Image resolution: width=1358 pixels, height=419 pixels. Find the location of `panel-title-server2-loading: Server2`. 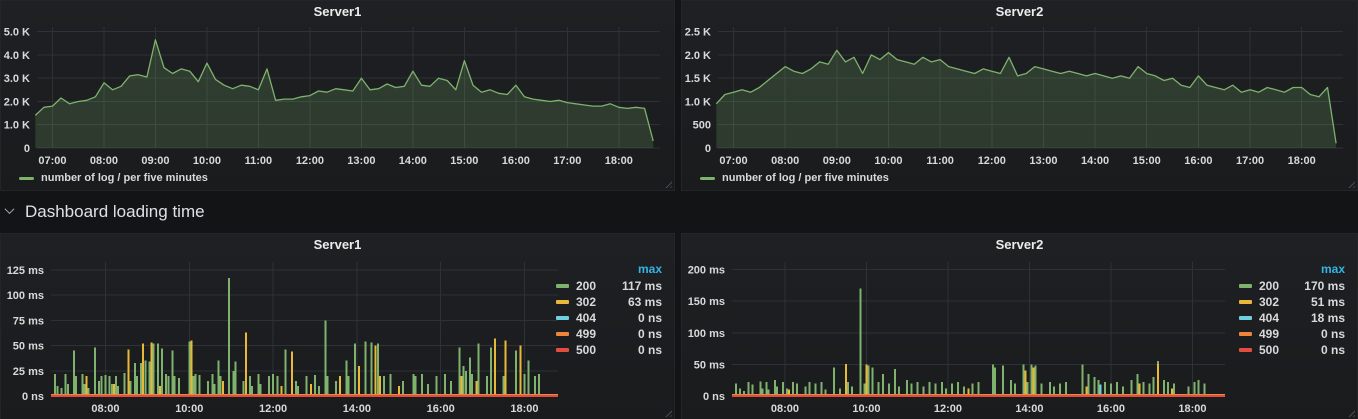

panel-title-server2-loading: Server2 is located at coordinates (1019, 244).